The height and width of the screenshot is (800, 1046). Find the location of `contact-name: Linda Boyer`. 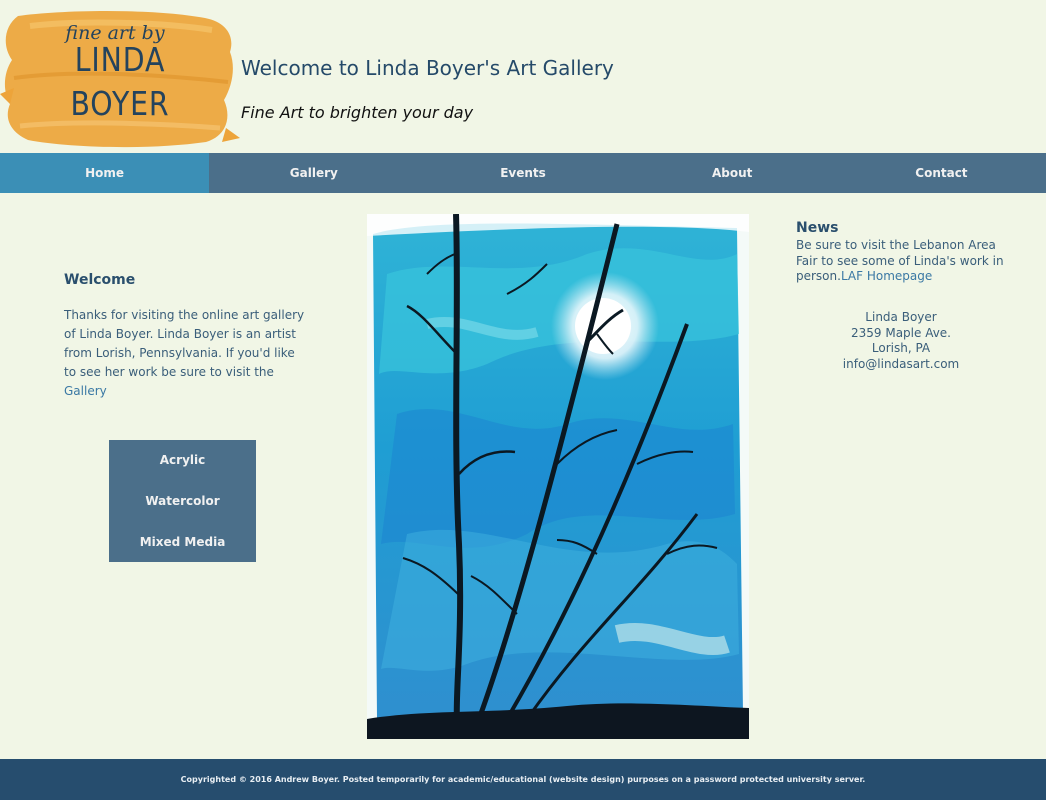

contact-name: Linda Boyer is located at coordinates (901, 317).